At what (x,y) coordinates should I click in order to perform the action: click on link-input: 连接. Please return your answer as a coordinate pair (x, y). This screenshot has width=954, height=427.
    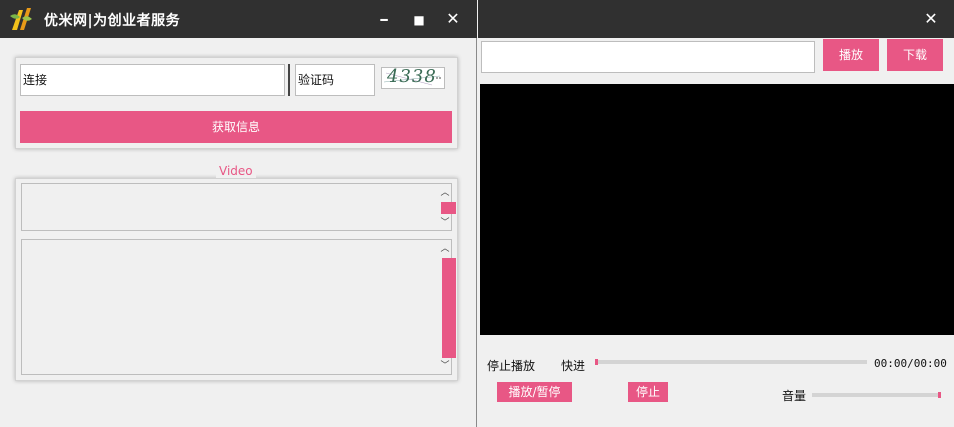
    Looking at the image, I should click on (152, 80).